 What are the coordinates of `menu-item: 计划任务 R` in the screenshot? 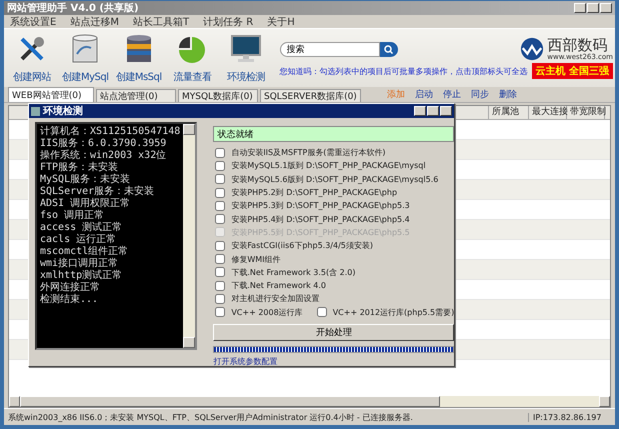 It's located at (228, 21).